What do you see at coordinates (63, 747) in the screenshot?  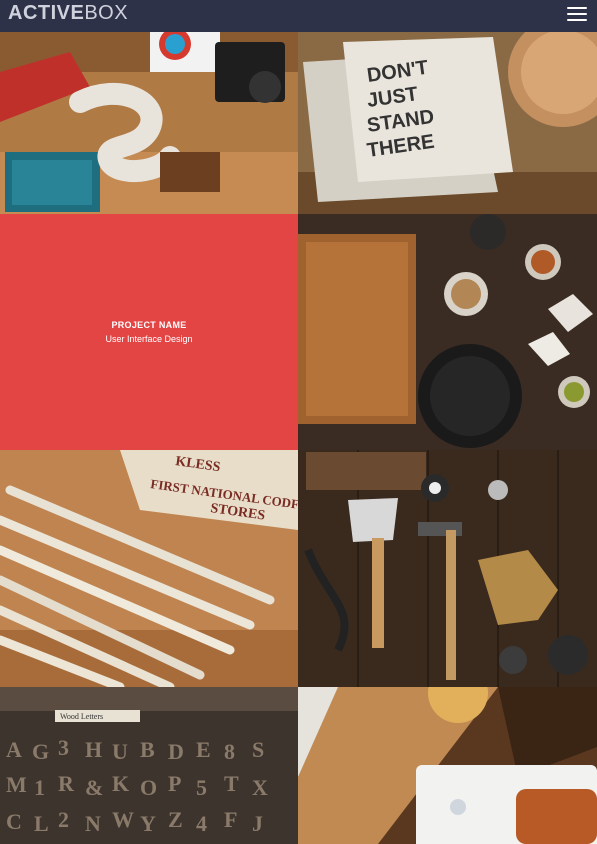 I see `svg-text: 3` at bounding box center [63, 747].